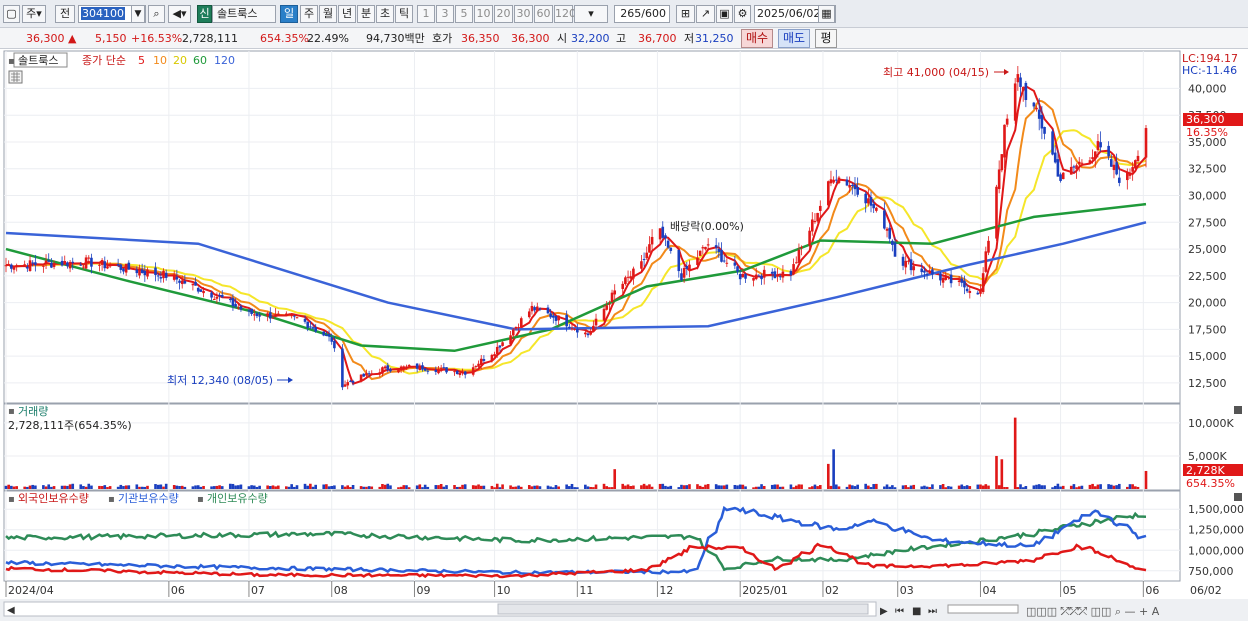 The height and width of the screenshot is (621, 1248). I want to click on save-icon: ▣, so click(724, 14).